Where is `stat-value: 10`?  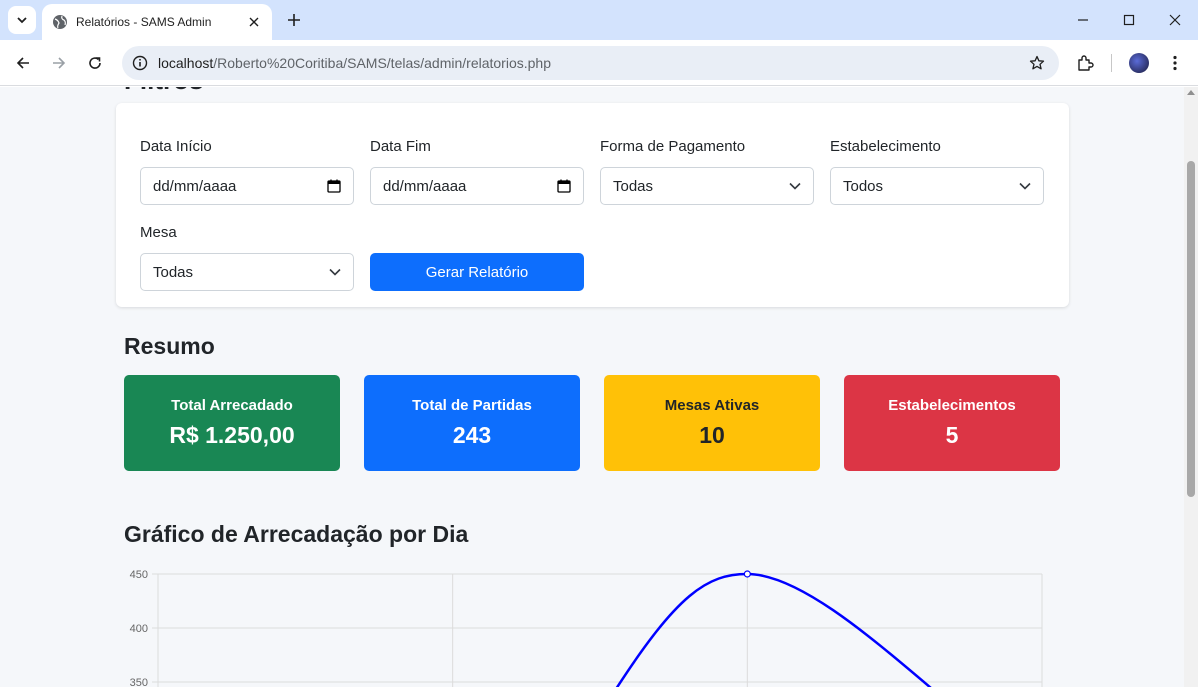 stat-value: 10 is located at coordinates (712, 435).